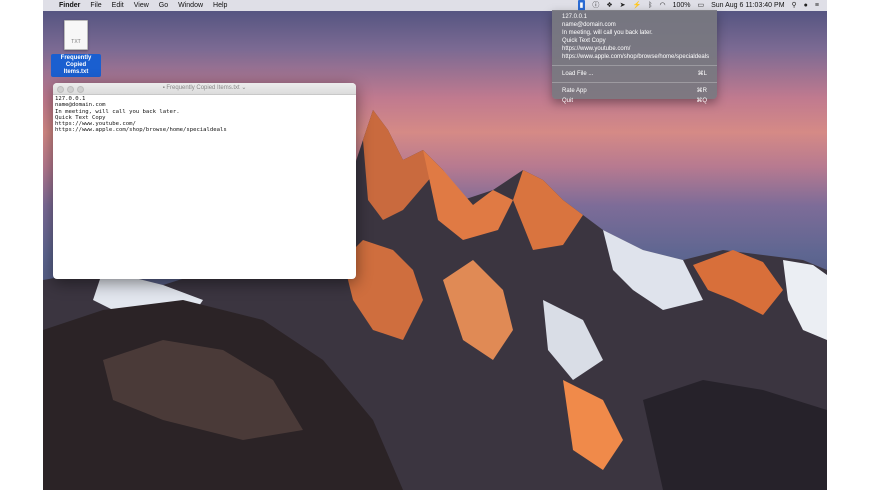  Describe the element at coordinates (76, 72) in the screenshot. I see `file-label-line2: Items.txt` at that location.